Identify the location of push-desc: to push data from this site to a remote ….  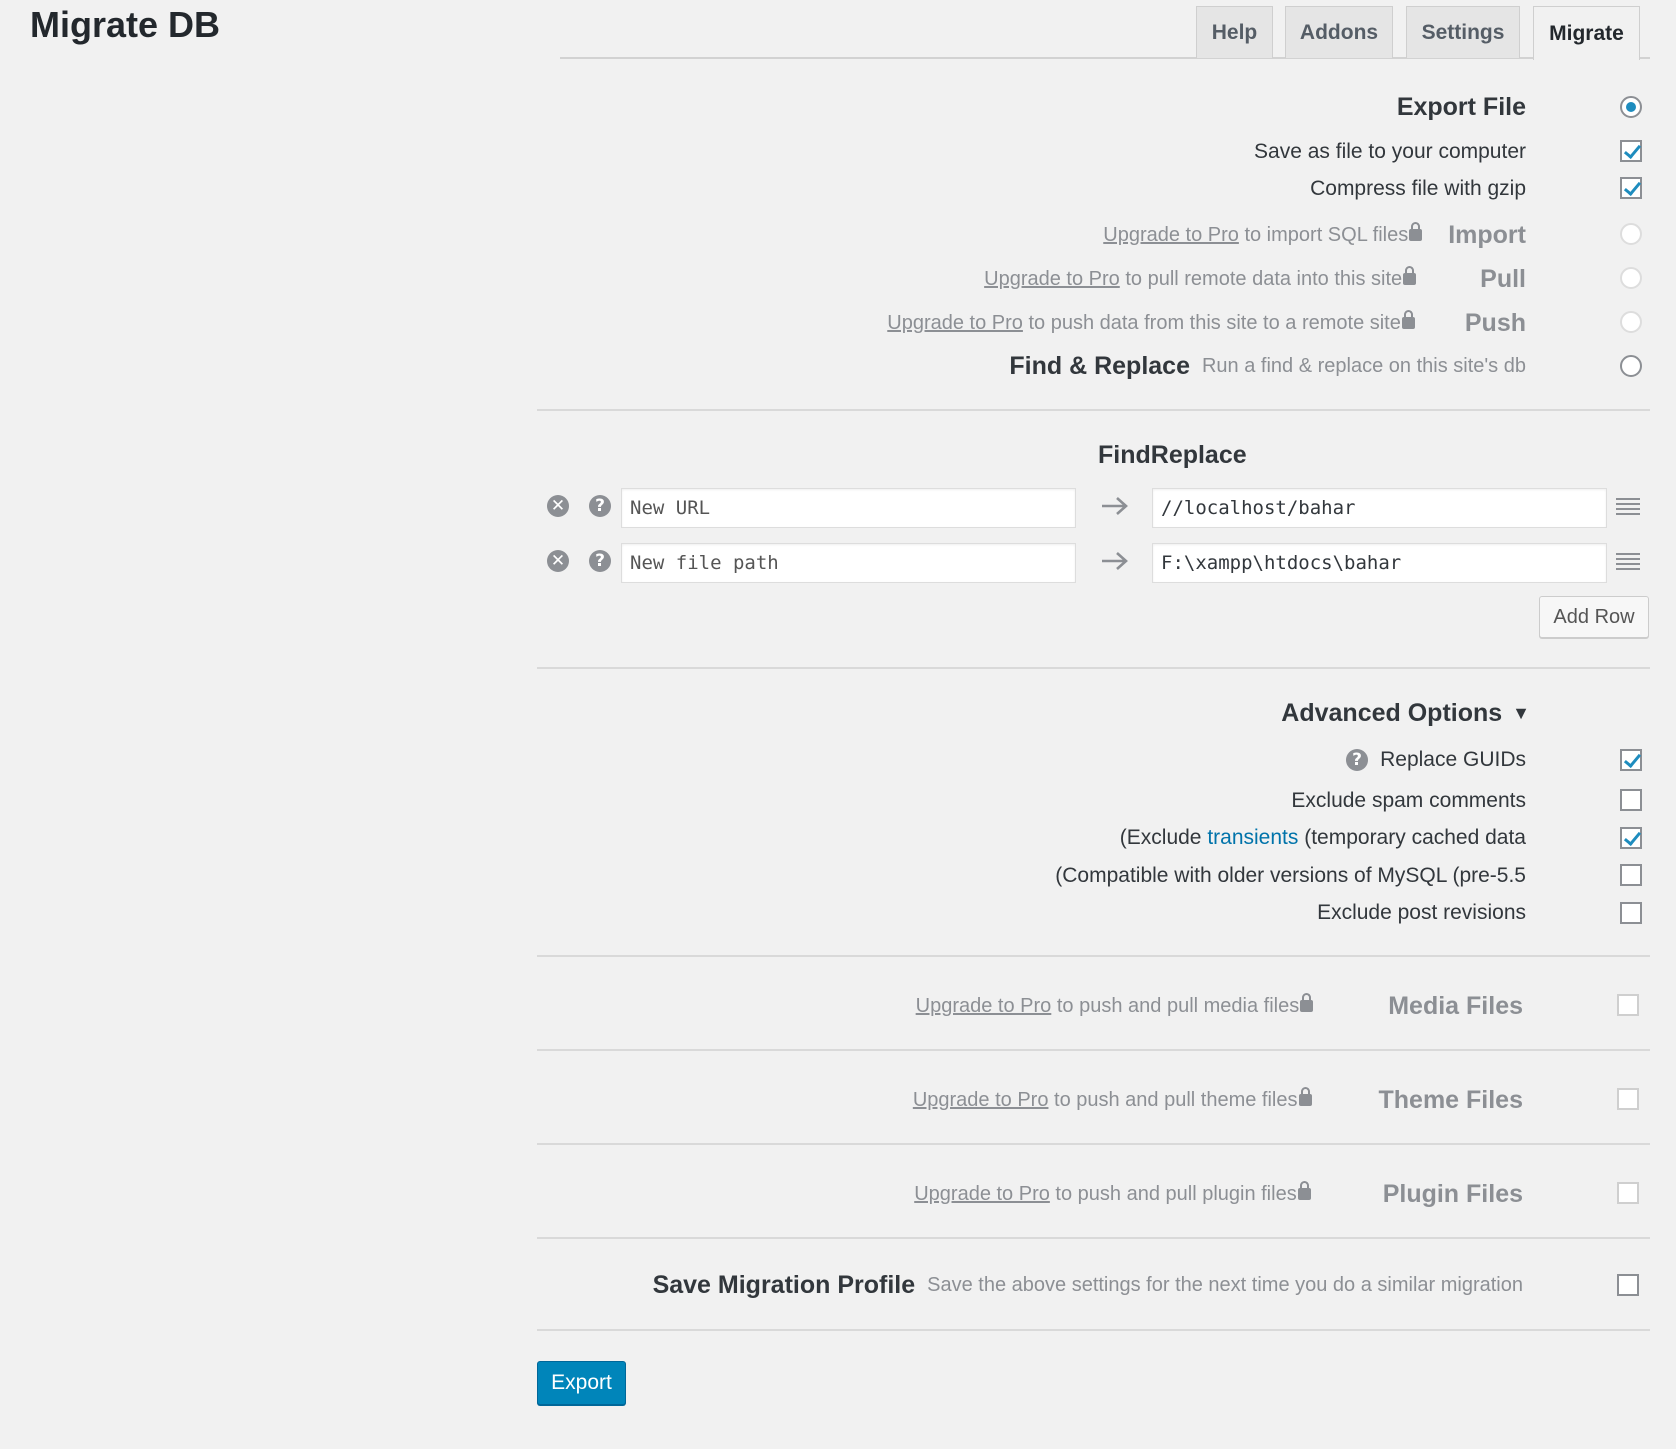
(1211, 322).